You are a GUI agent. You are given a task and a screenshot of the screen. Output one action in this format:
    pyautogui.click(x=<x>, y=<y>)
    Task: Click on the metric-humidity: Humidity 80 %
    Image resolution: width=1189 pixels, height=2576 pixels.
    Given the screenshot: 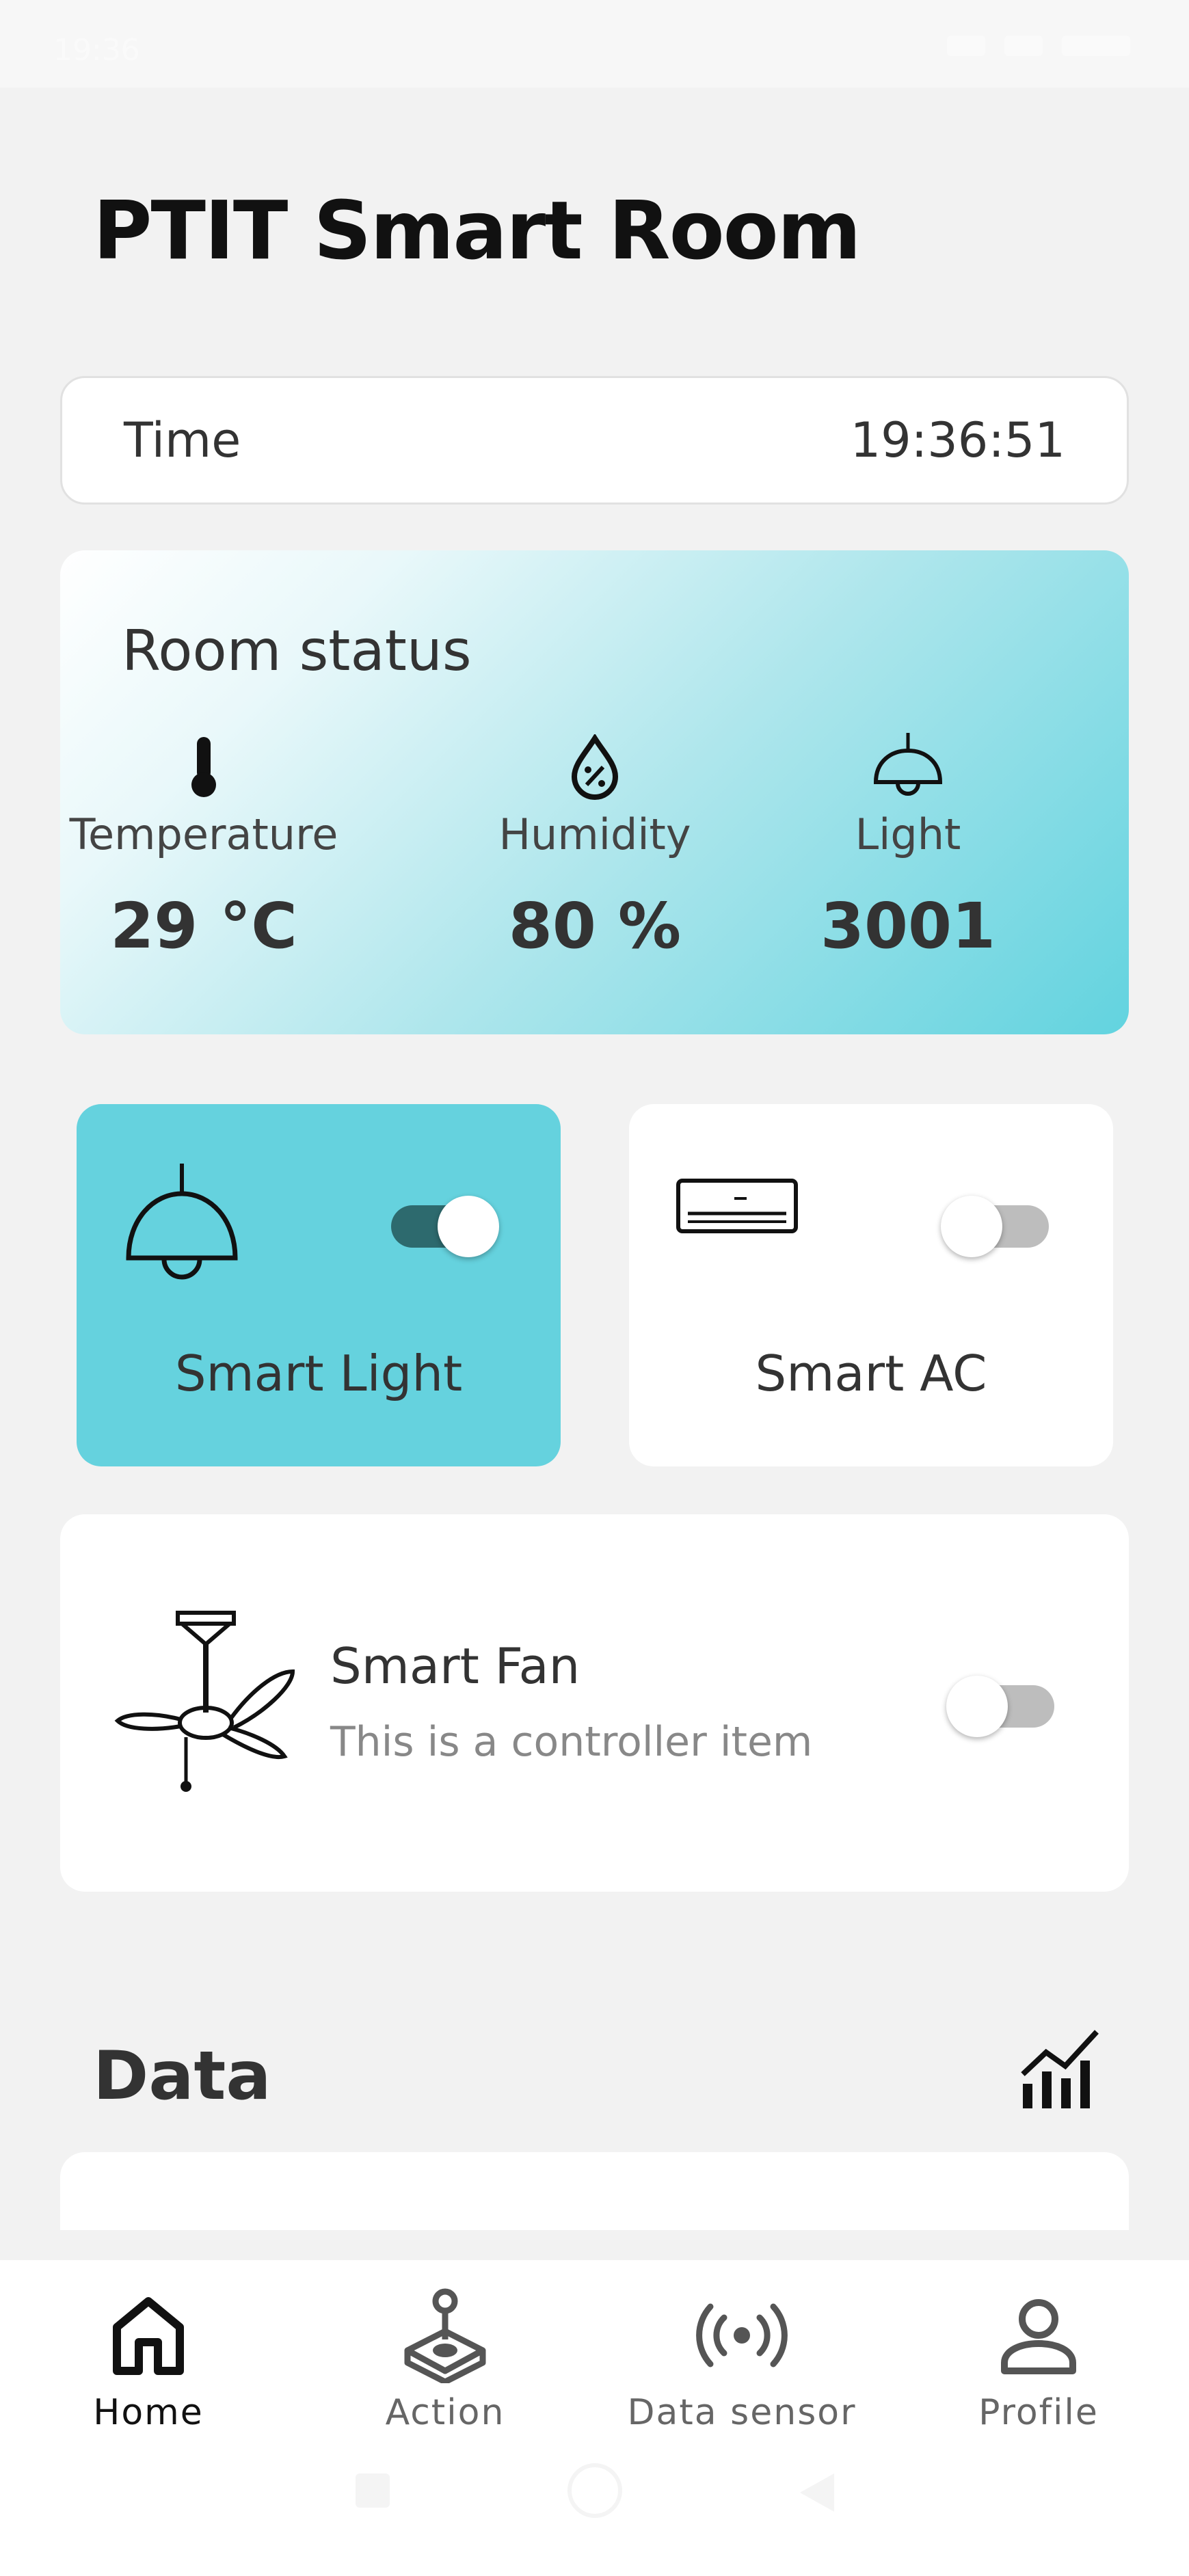 What is the action you would take?
    pyautogui.click(x=594, y=847)
    